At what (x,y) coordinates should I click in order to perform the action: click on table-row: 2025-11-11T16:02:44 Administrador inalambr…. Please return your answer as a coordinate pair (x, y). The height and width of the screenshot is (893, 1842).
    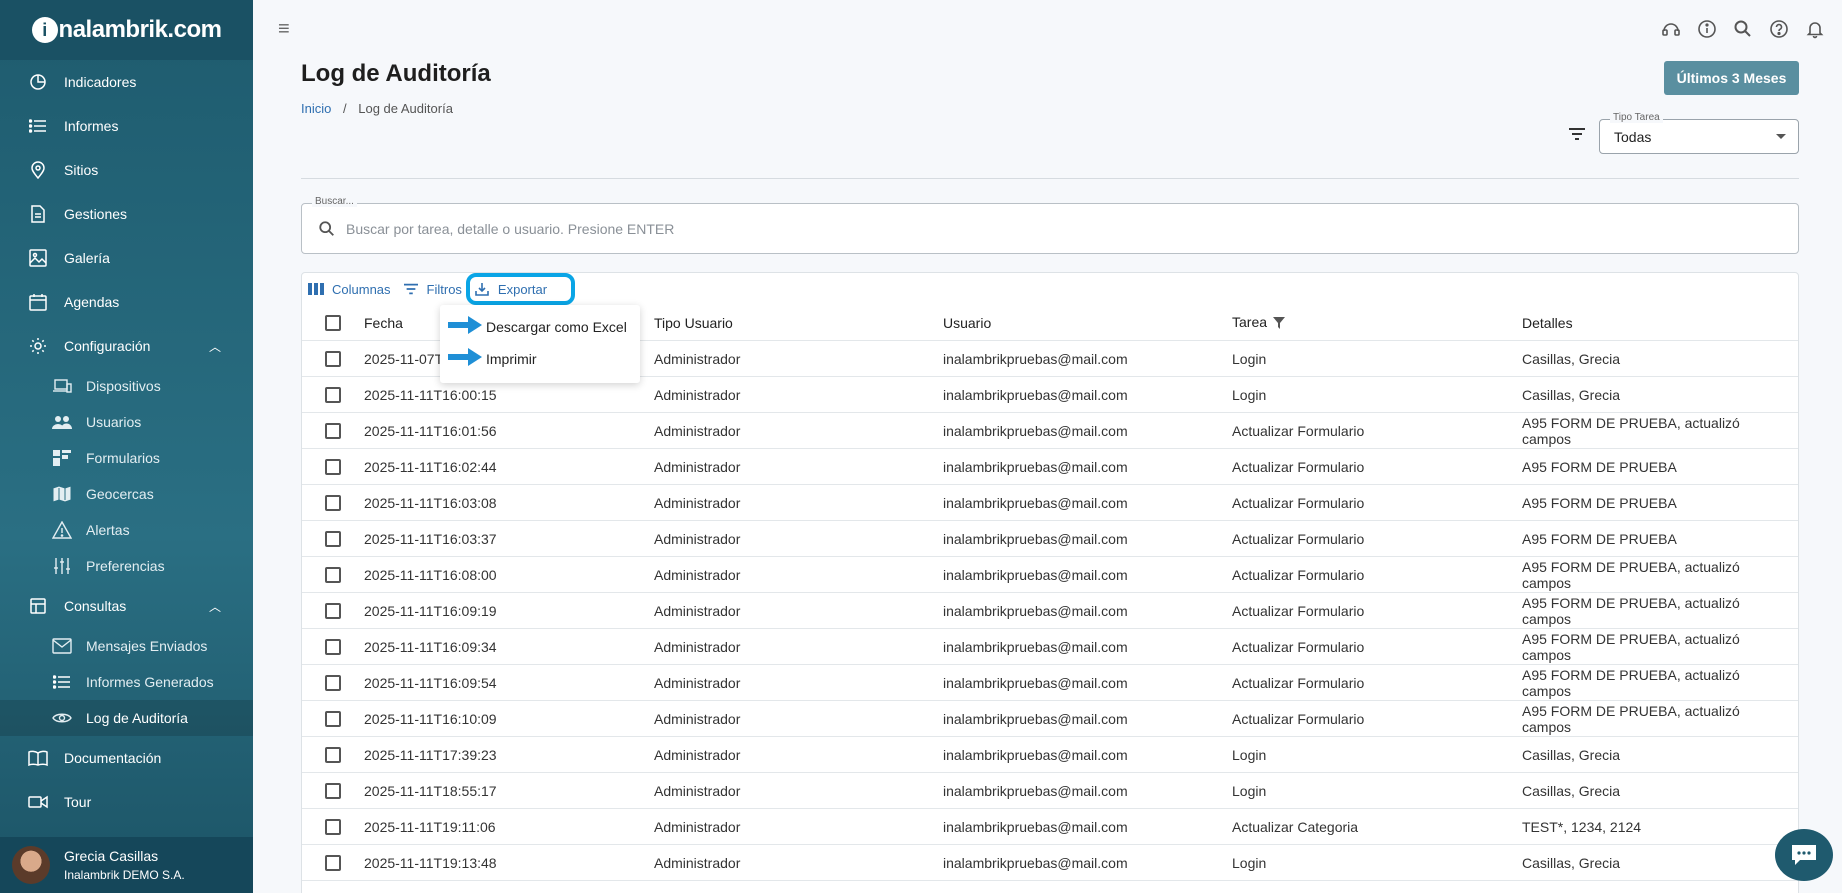
    Looking at the image, I should click on (1050, 467).